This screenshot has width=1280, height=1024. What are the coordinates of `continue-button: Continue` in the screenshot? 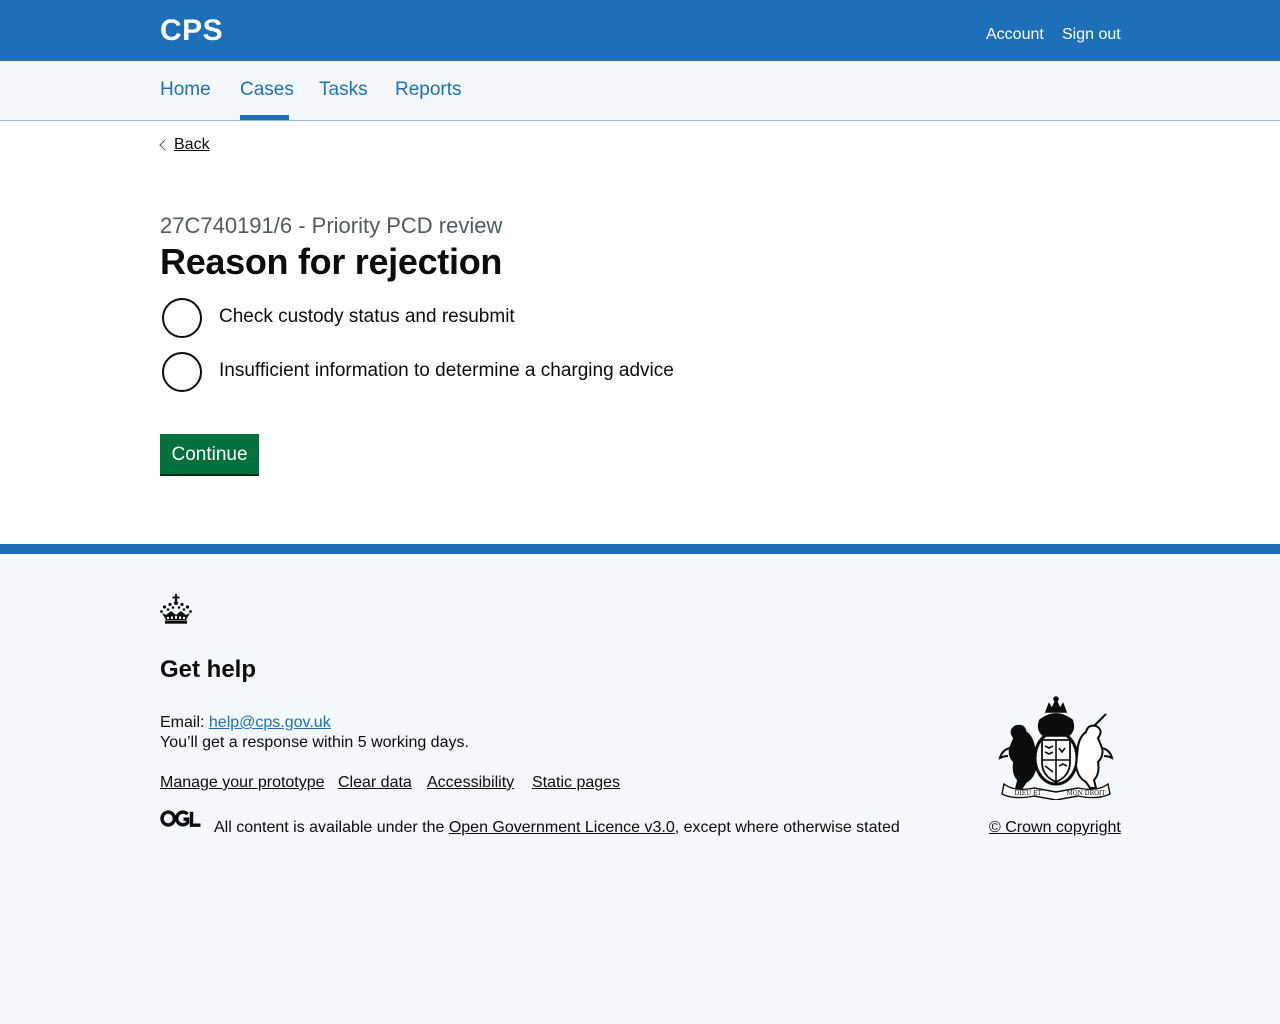 It's located at (209, 454).